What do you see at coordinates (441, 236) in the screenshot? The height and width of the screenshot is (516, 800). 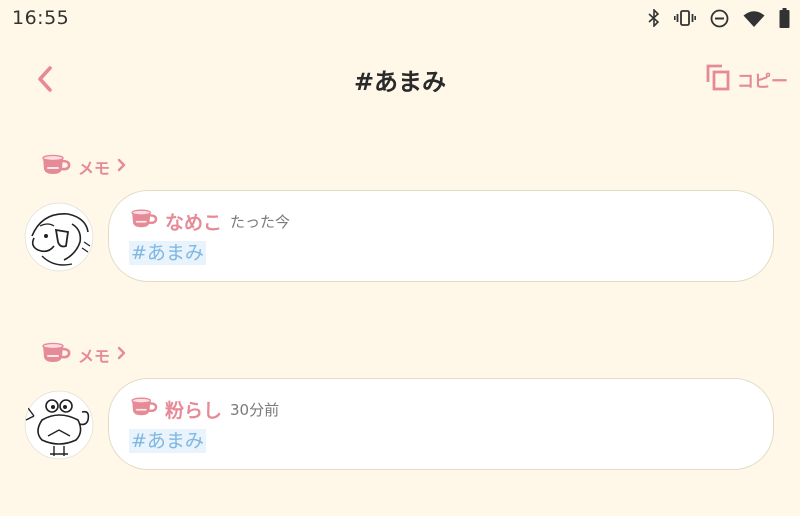 I see `note-bubble: なめこ たった今 #あまみ` at bounding box center [441, 236].